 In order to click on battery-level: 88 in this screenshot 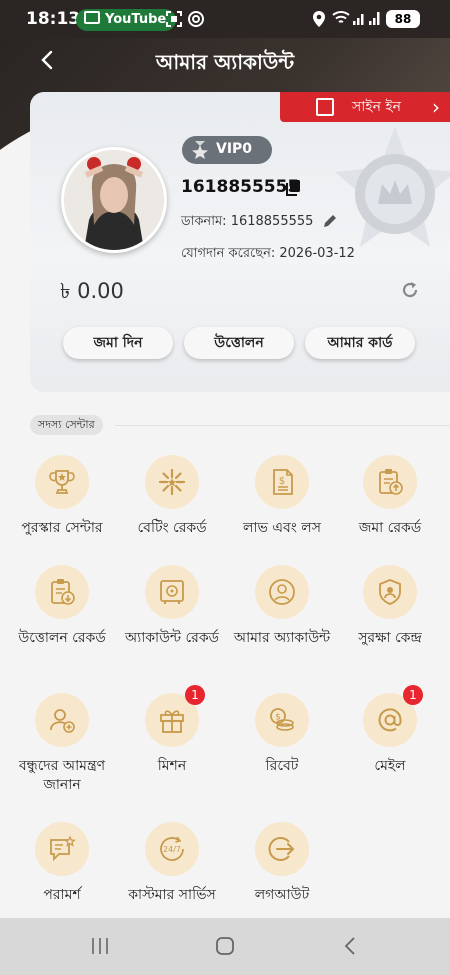, I will do `click(403, 19)`.